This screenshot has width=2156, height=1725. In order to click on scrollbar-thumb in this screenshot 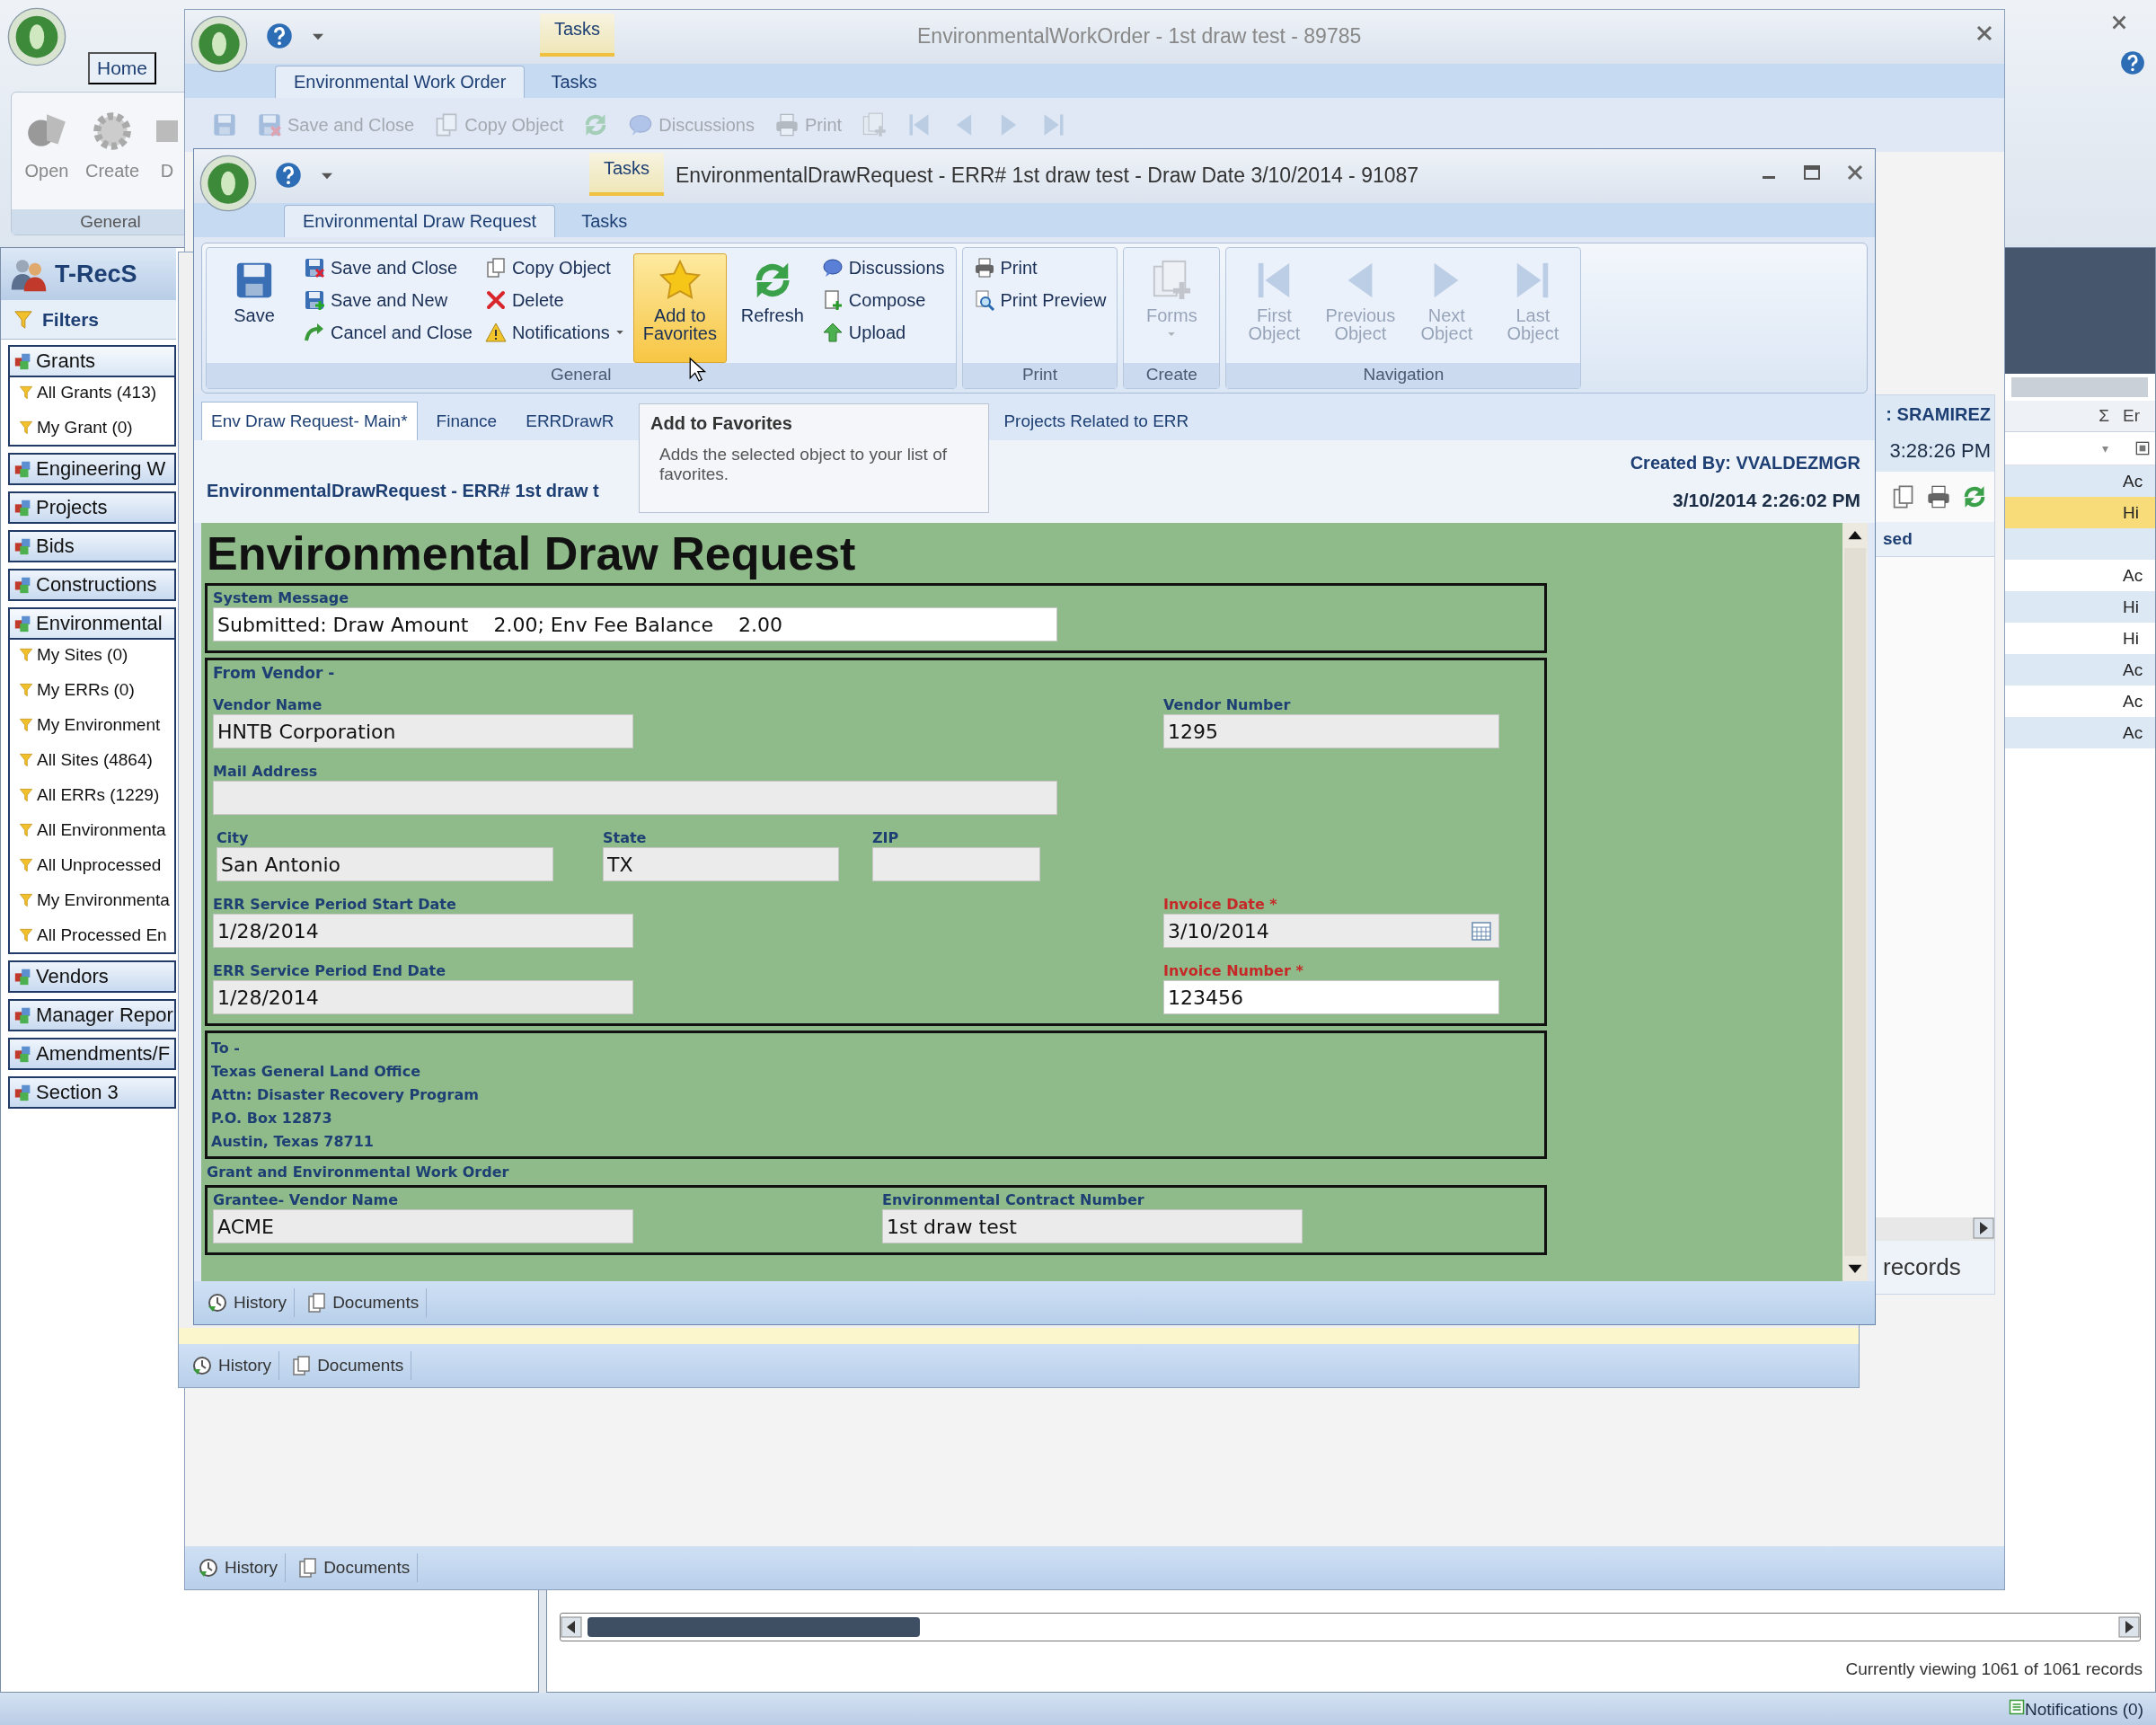, I will do `click(754, 1627)`.